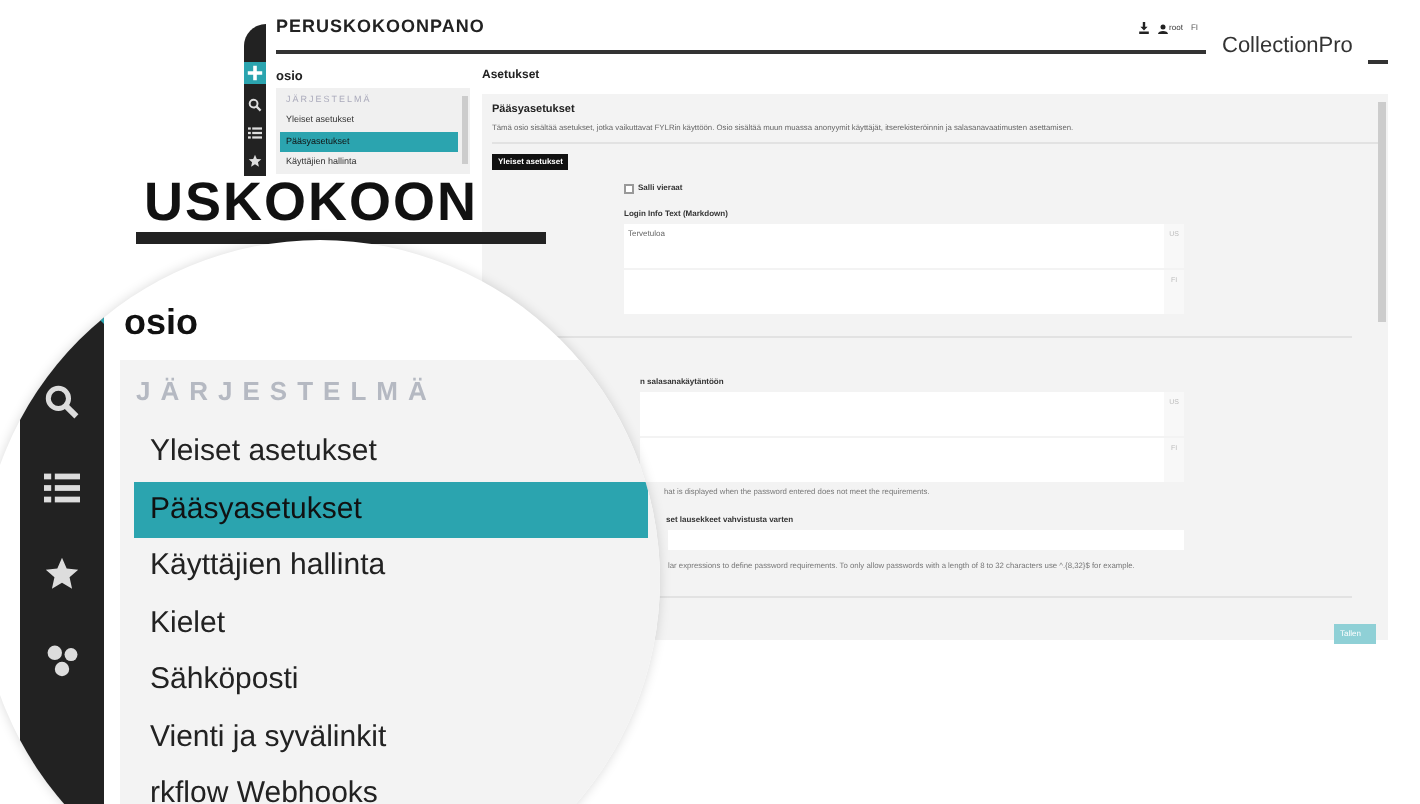  What do you see at coordinates (255, 73) in the screenshot?
I see `add-button` at bounding box center [255, 73].